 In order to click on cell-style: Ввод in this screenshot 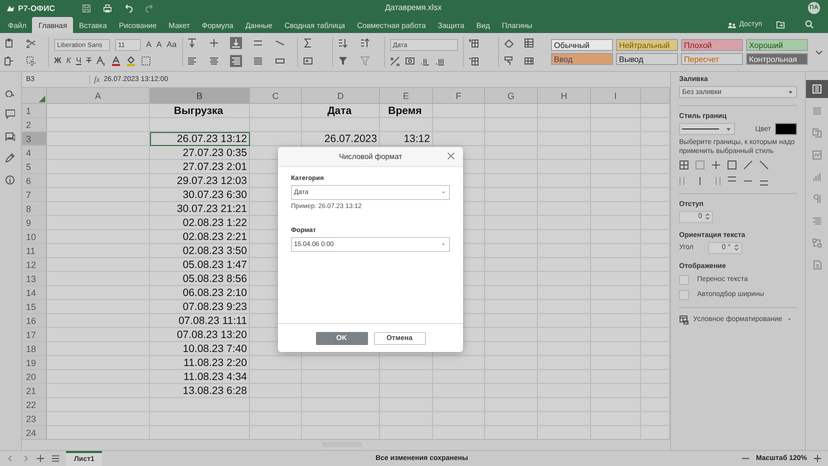, I will do `click(582, 59)`.